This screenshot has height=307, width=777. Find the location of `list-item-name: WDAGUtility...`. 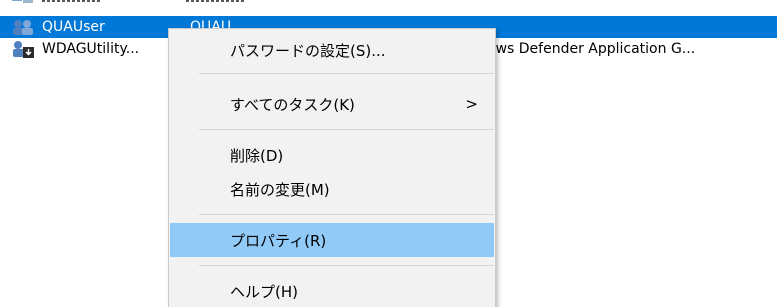

list-item-name: WDAGUtility... is located at coordinates (91, 49).